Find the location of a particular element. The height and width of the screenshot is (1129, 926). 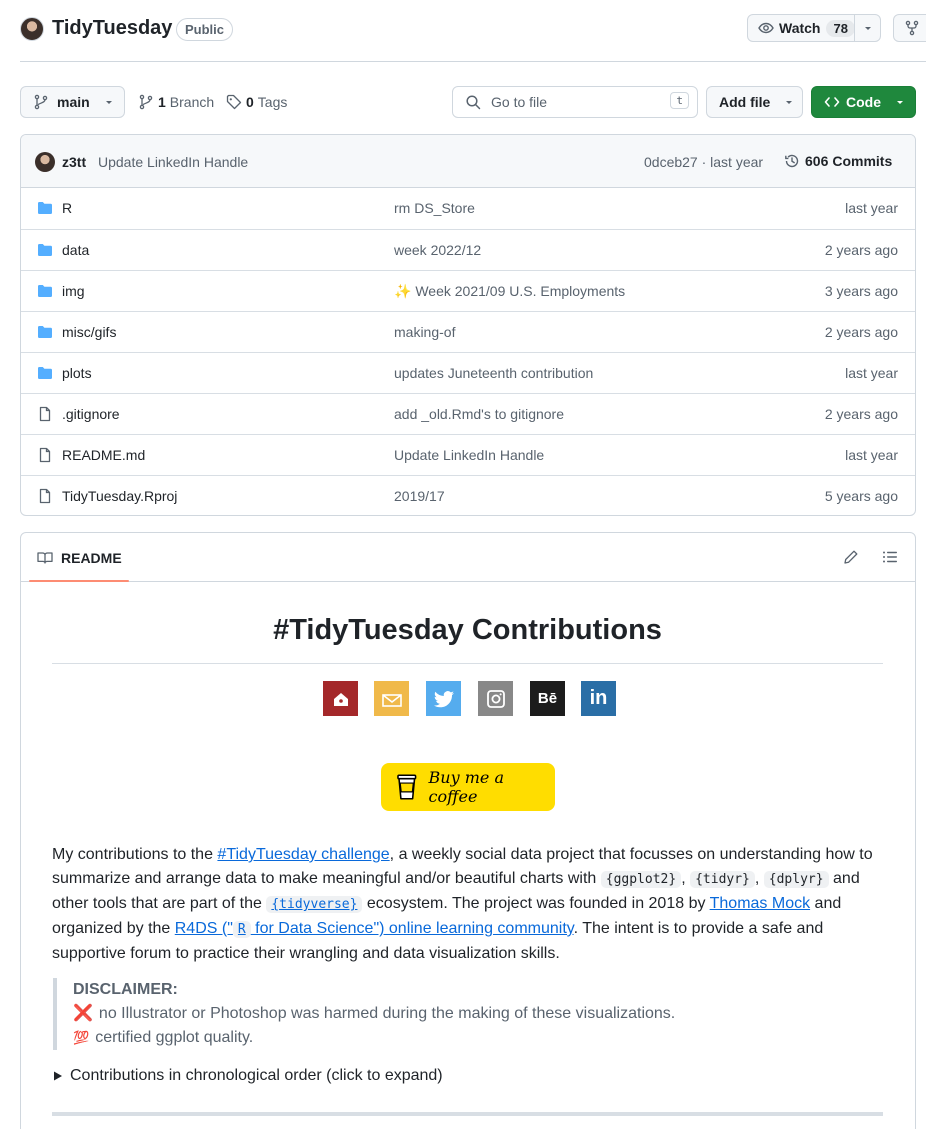

file-name: misc/gifs is located at coordinates (89, 332).